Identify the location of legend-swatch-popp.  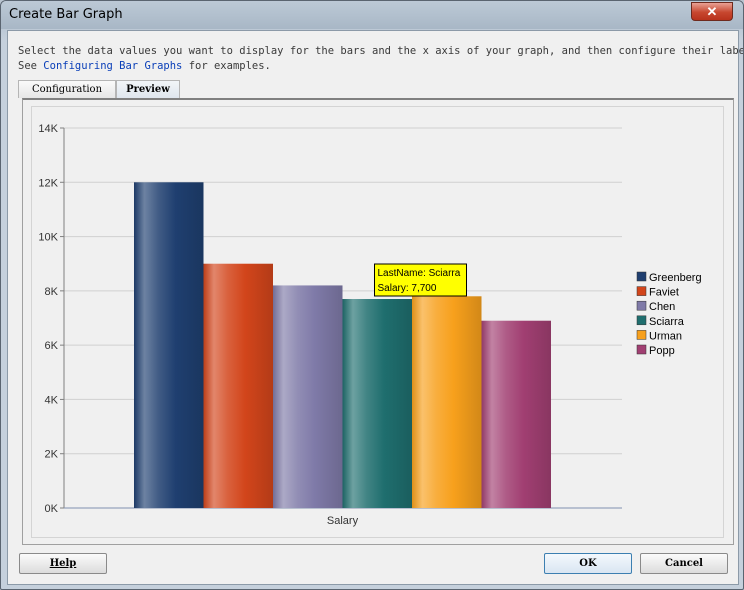
(641, 349).